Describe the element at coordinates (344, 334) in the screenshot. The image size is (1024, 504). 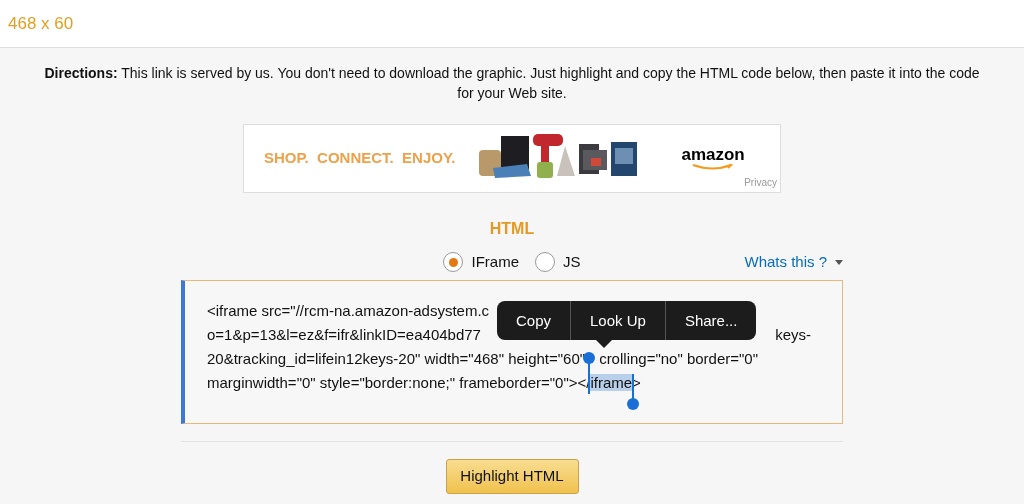
I see `code-text: o=1&p=13&l=ez&f=ifr&linkID=ea404bd77` at that location.